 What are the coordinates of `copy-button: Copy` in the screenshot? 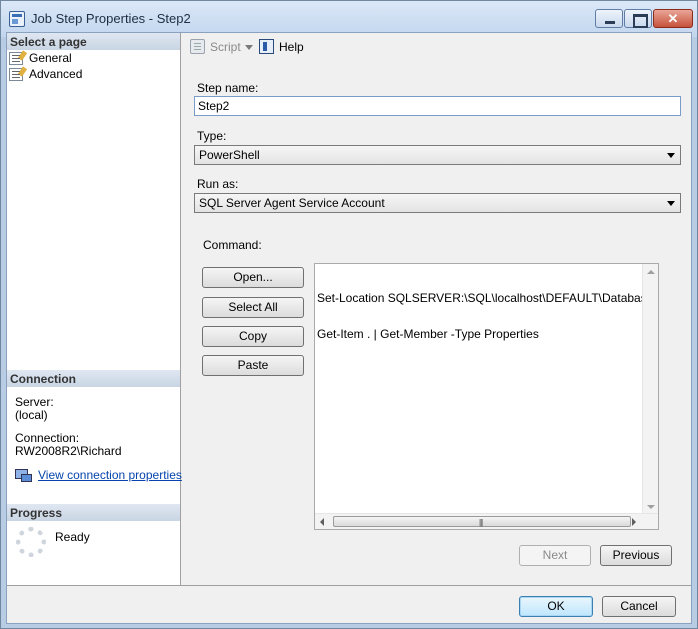 It's located at (253, 336).